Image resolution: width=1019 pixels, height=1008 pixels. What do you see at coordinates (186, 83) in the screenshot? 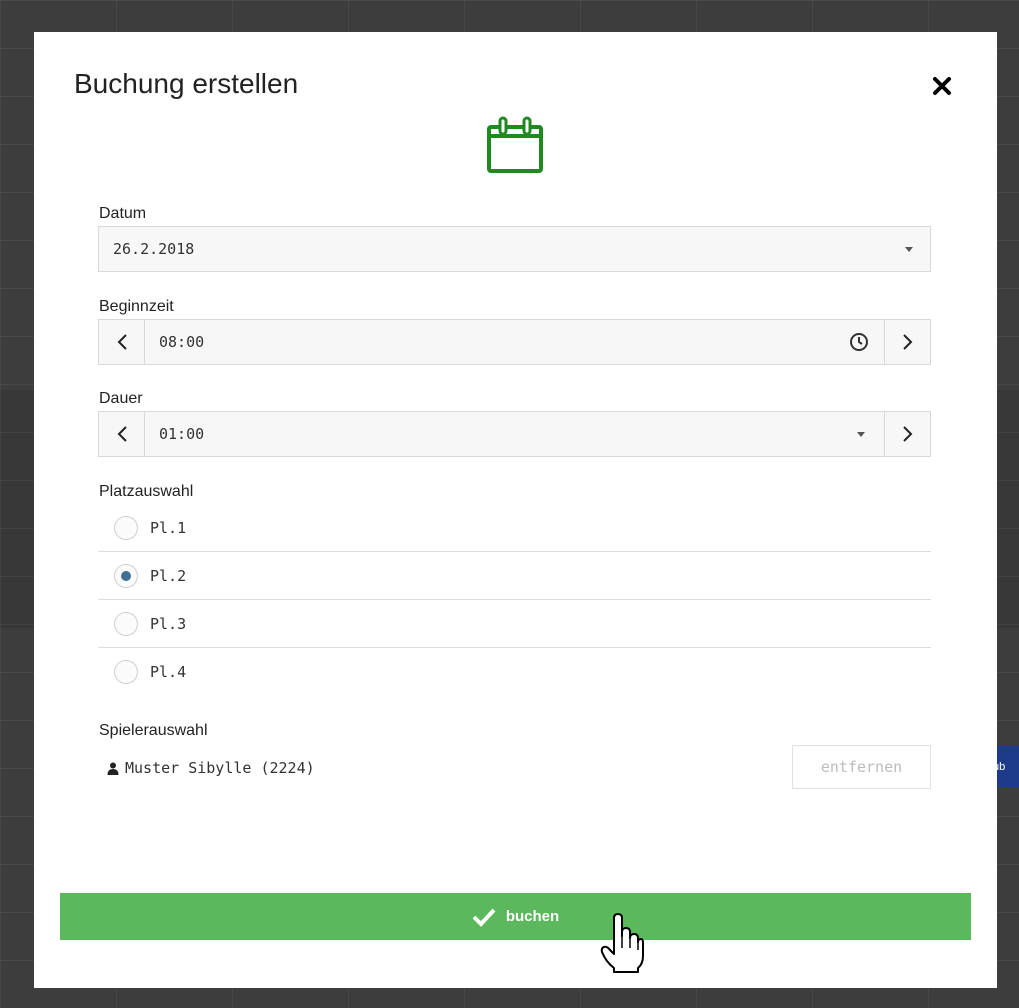
I see `modal-title: Buchung erstellen` at bounding box center [186, 83].